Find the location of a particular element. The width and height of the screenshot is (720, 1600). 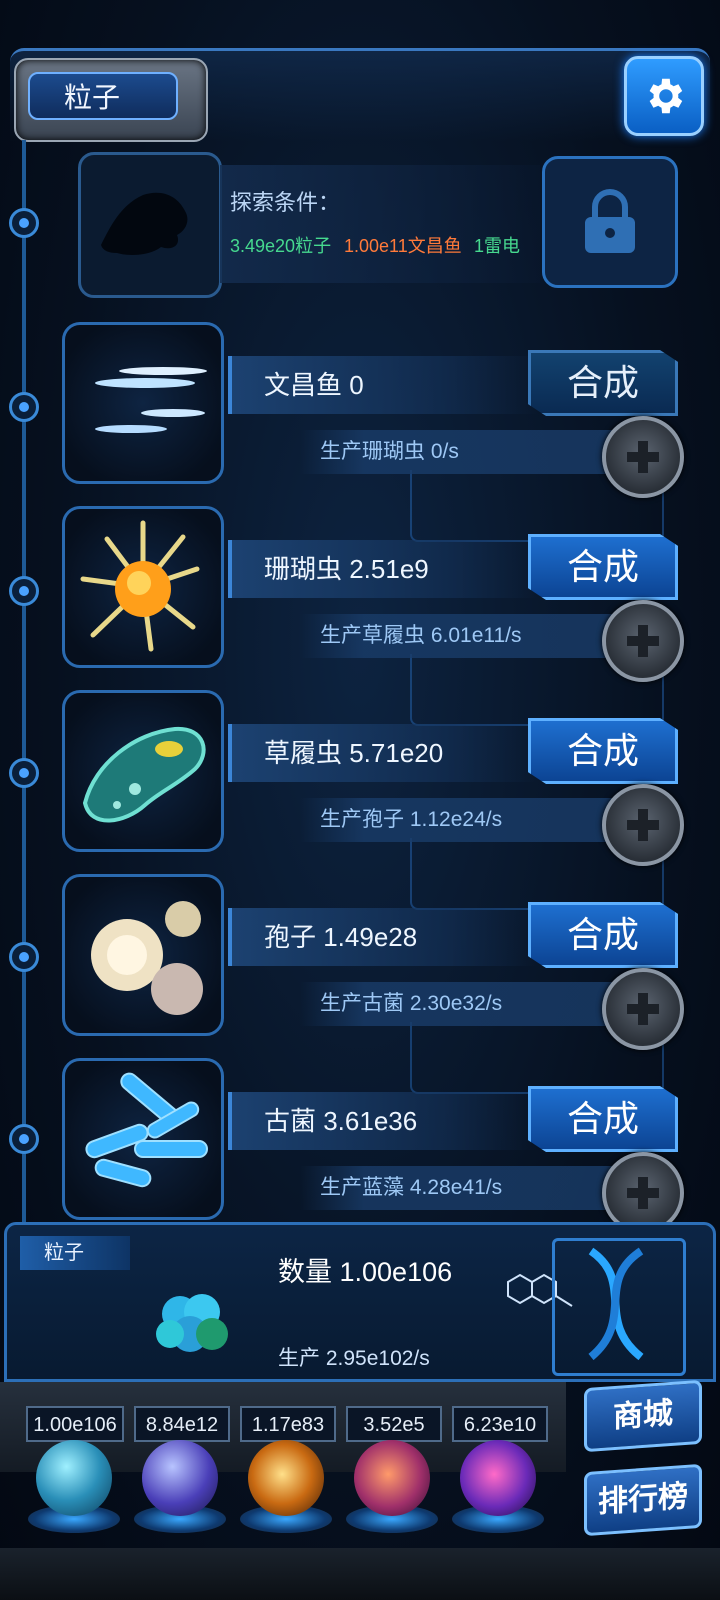

lock-icon is located at coordinates (610, 221).